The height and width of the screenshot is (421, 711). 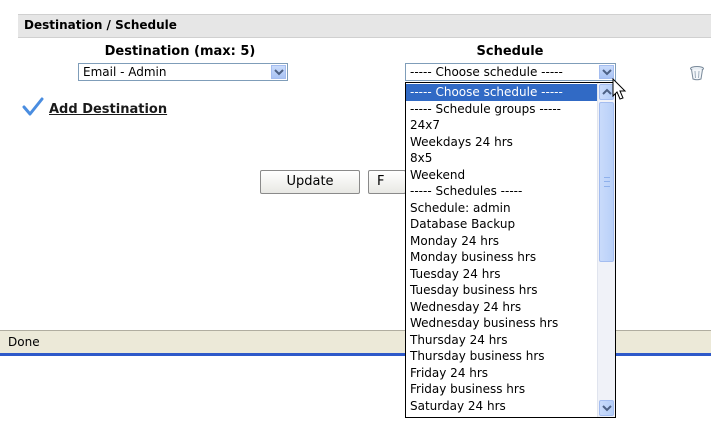 What do you see at coordinates (100, 25) in the screenshot?
I see `section-title: Destination / Schedule` at bounding box center [100, 25].